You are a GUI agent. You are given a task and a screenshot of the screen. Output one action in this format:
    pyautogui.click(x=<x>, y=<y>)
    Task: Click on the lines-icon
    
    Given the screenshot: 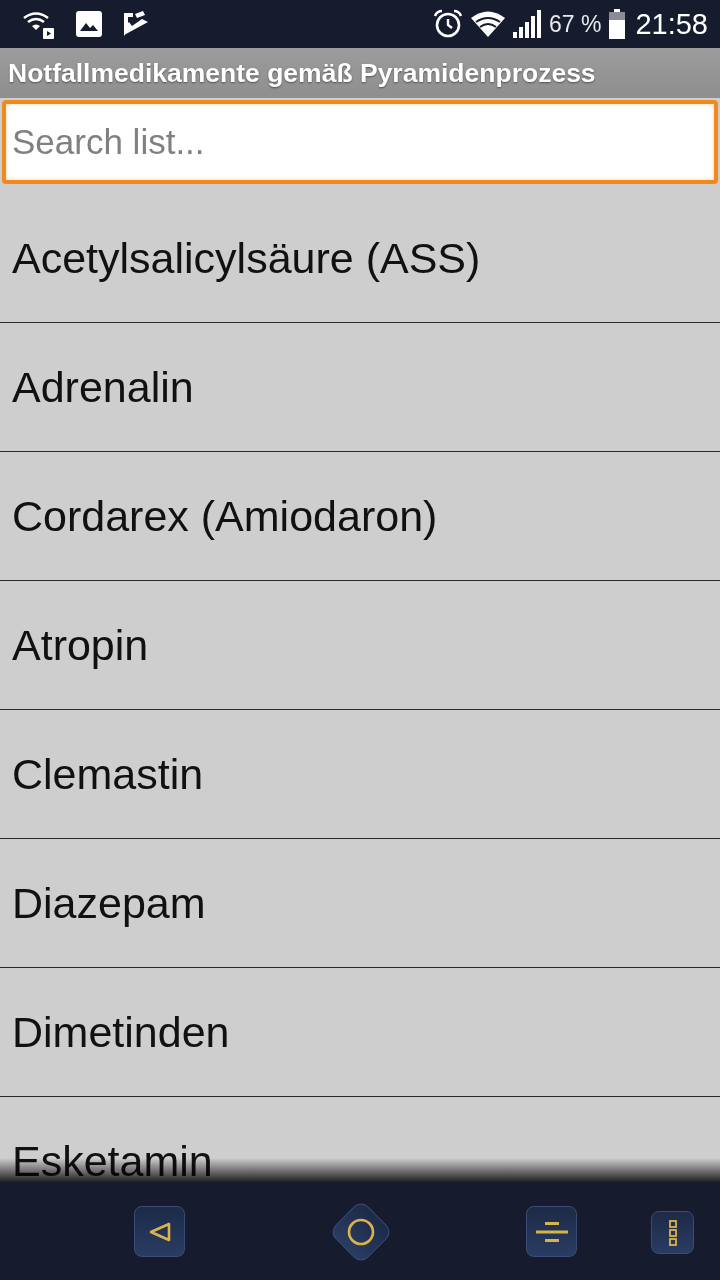 What is the action you would take?
    pyautogui.click(x=551, y=1231)
    